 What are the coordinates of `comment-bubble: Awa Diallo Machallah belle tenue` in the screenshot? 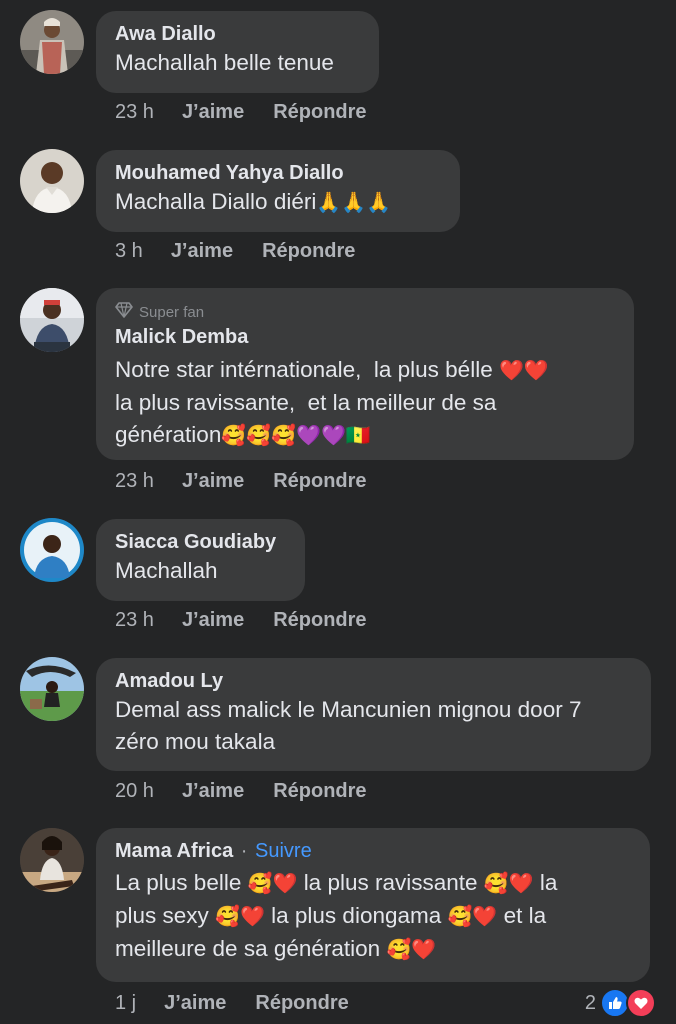 It's located at (237, 52).